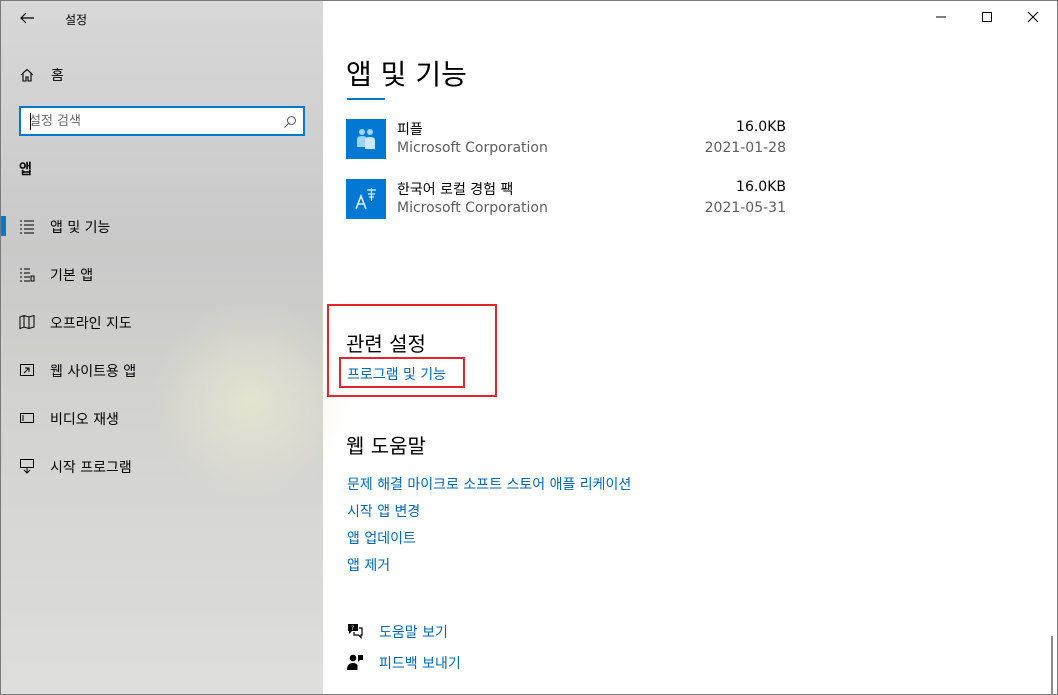 The image size is (1058, 695). Describe the element at coordinates (162, 226) in the screenshot. I see `sidebar-item-apps-features: 앱 및 기능` at that location.